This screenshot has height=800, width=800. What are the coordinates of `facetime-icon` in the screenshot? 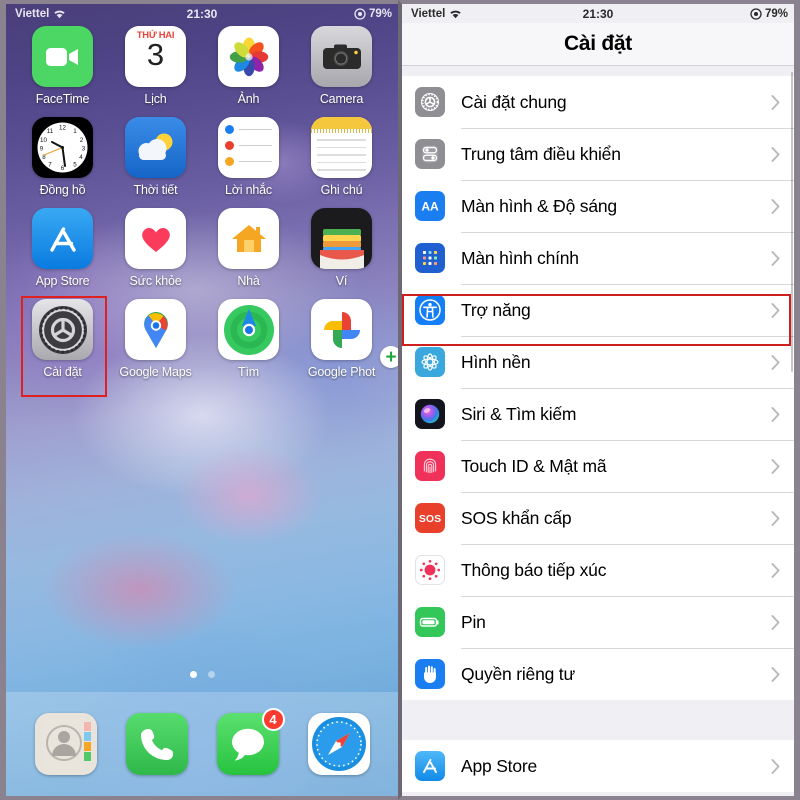 It's located at (62, 56).